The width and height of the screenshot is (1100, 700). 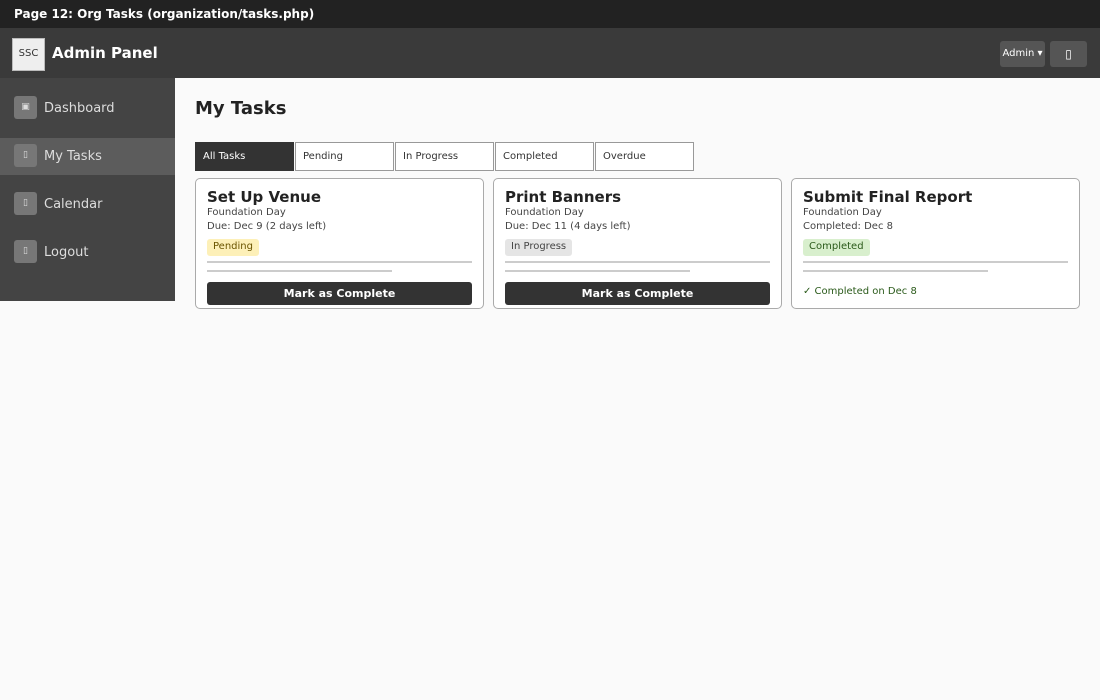 I want to click on task-due-date: Due: Dec 9 (2 days left), so click(x=267, y=226).